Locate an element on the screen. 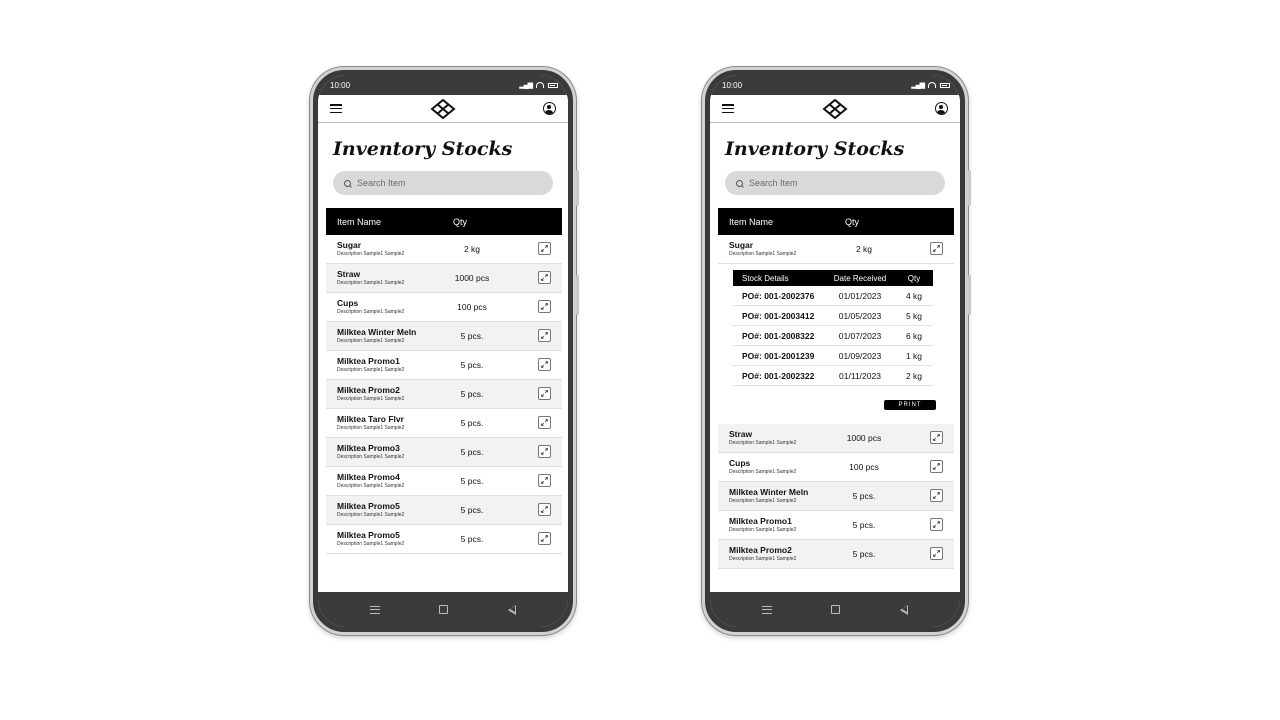 The width and height of the screenshot is (1280, 720). item-name: Milktea Promo3 is located at coordinates (368, 448).